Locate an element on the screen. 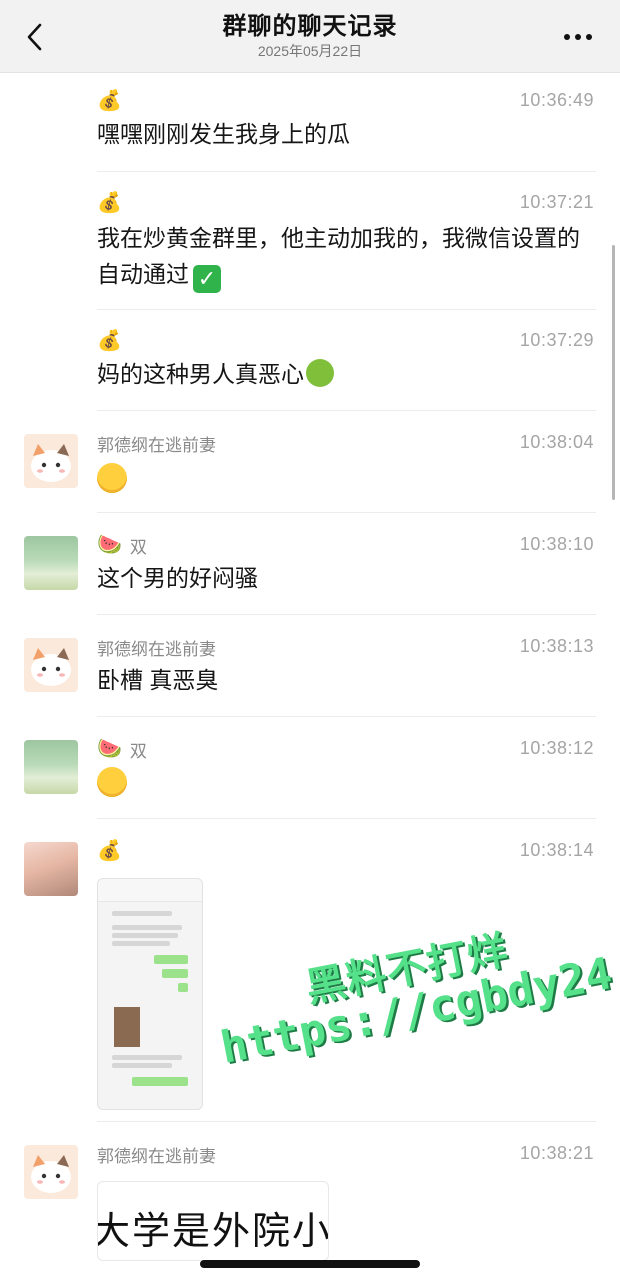 This screenshot has width=620, height=1280. message-time: 10:37:29 is located at coordinates (556, 340).